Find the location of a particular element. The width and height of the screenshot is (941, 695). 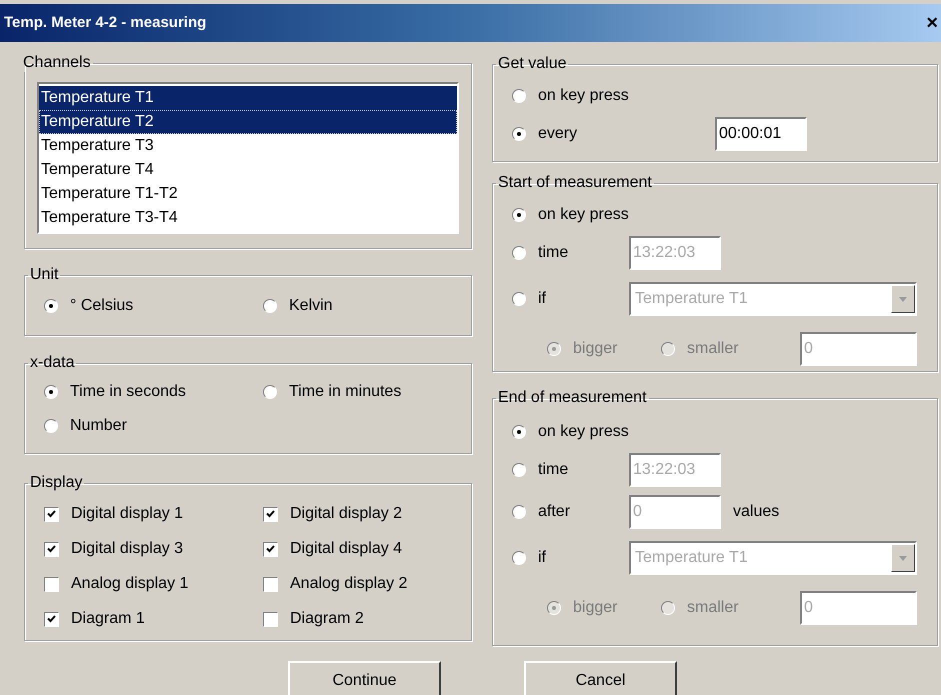

option-label: Digital display 4 is located at coordinates (346, 549).